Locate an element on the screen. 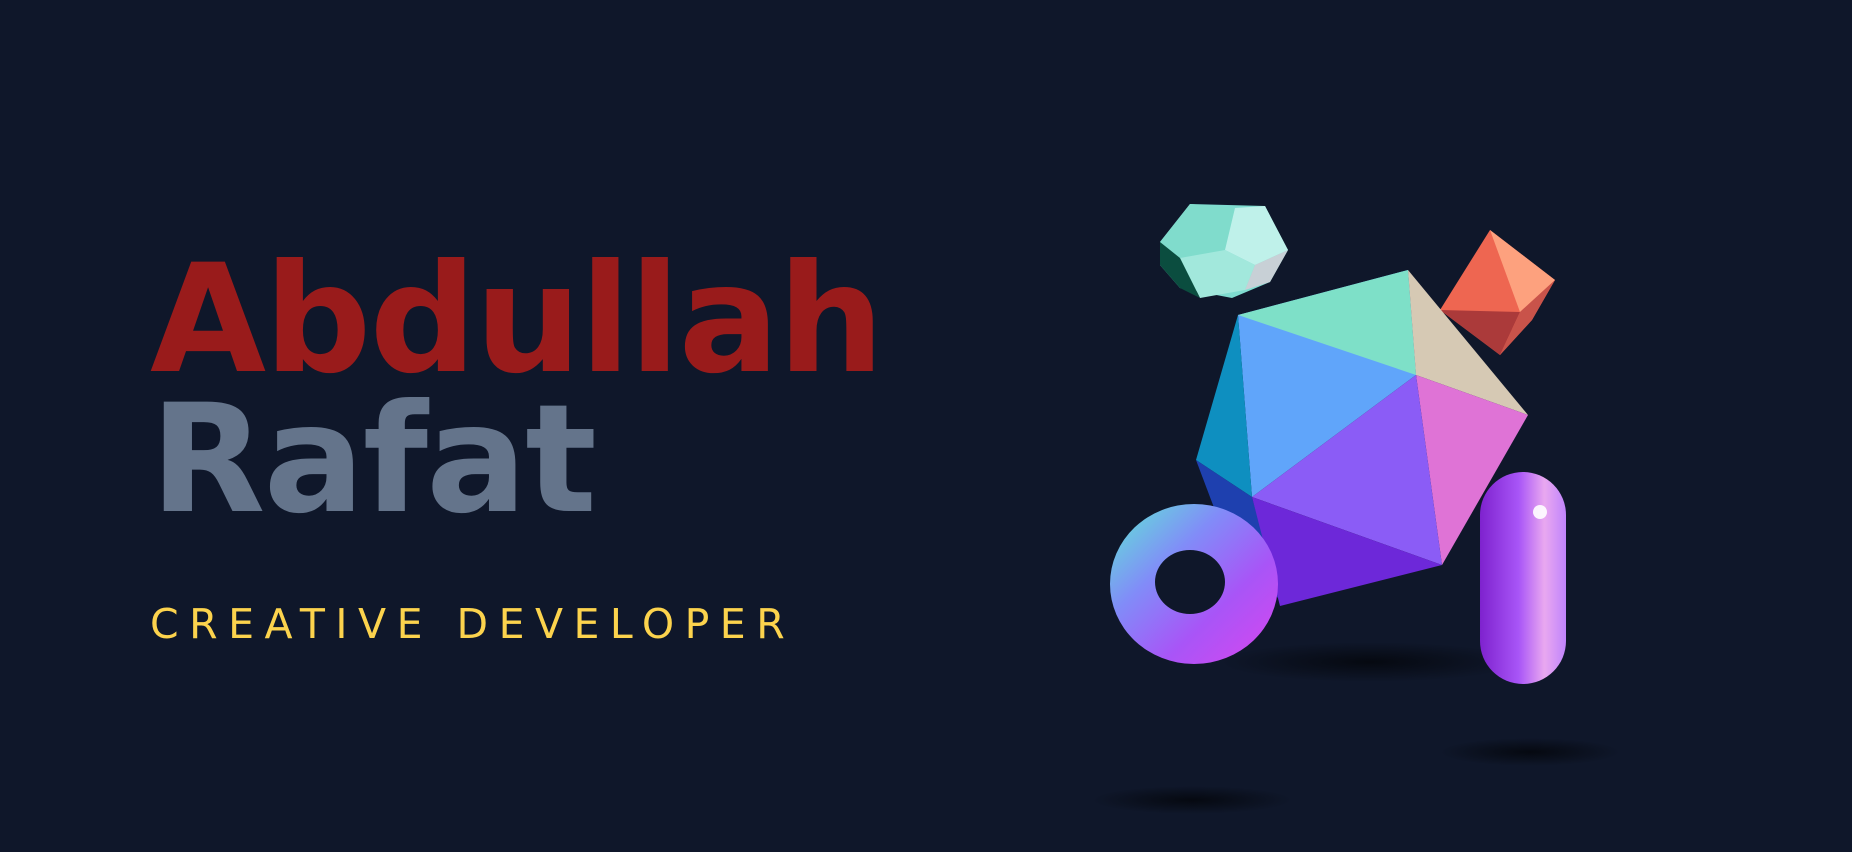 This screenshot has height=852, width=1852. torus-icon is located at coordinates (1194, 584).